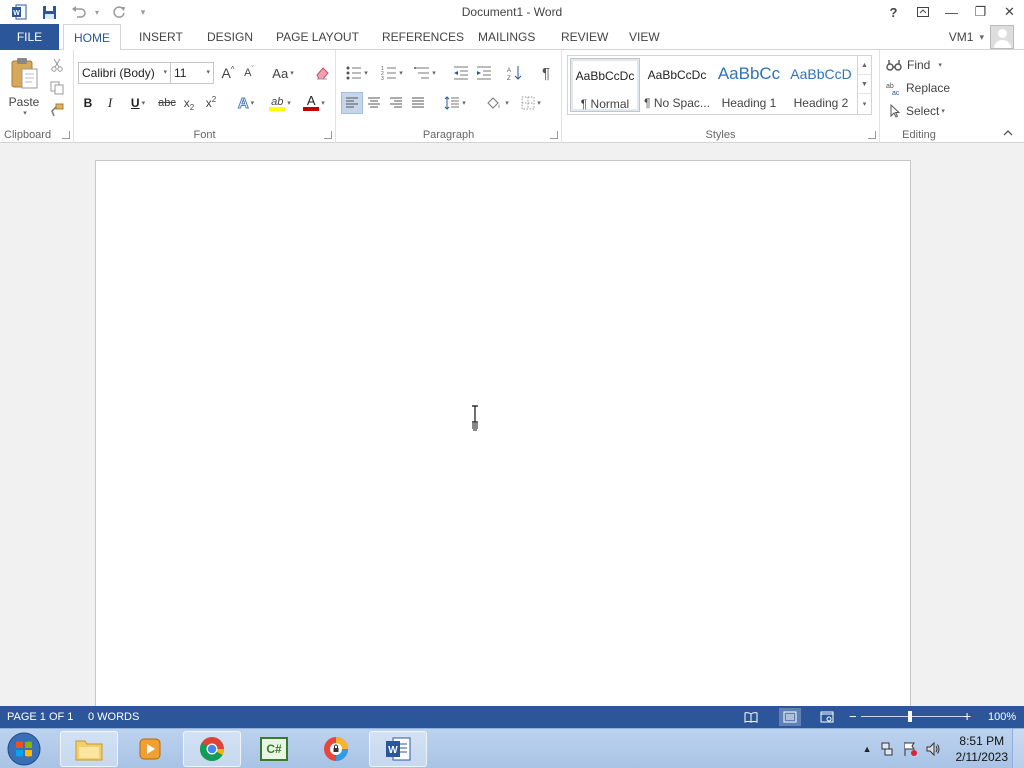  I want to click on taskbar-media-player, so click(150, 749).